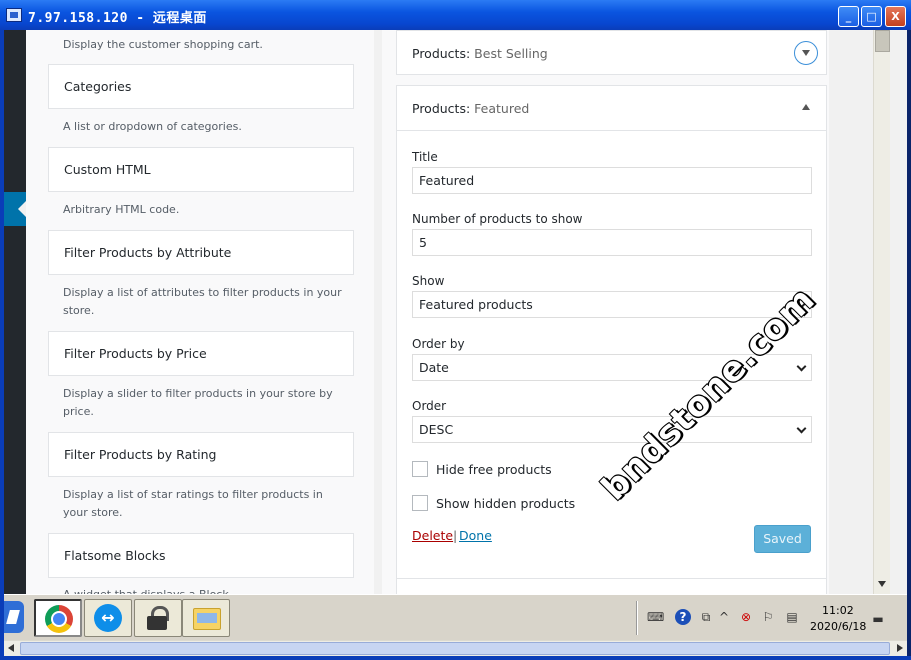  Describe the element at coordinates (882, 41) in the screenshot. I see `scrollbar-thumb` at that location.